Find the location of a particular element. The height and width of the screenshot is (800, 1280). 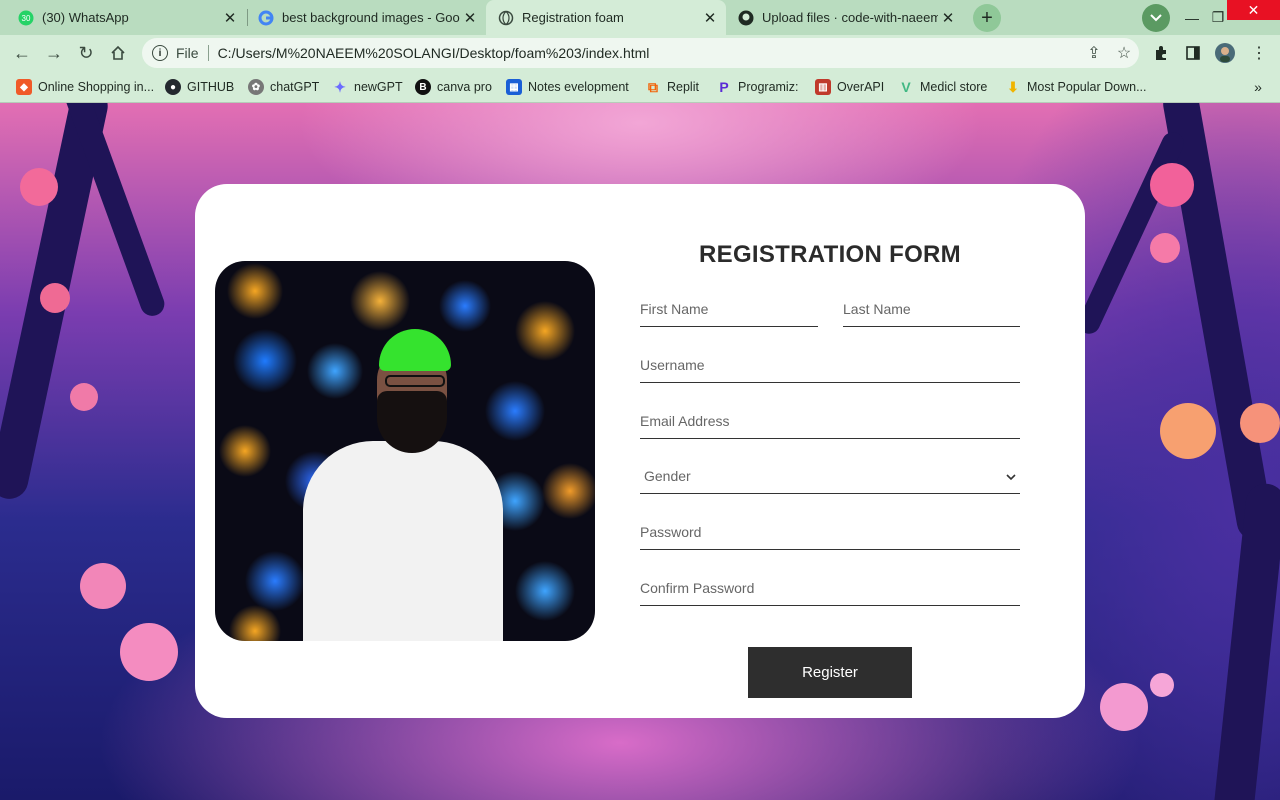

avatar is located at coordinates (1225, 53).